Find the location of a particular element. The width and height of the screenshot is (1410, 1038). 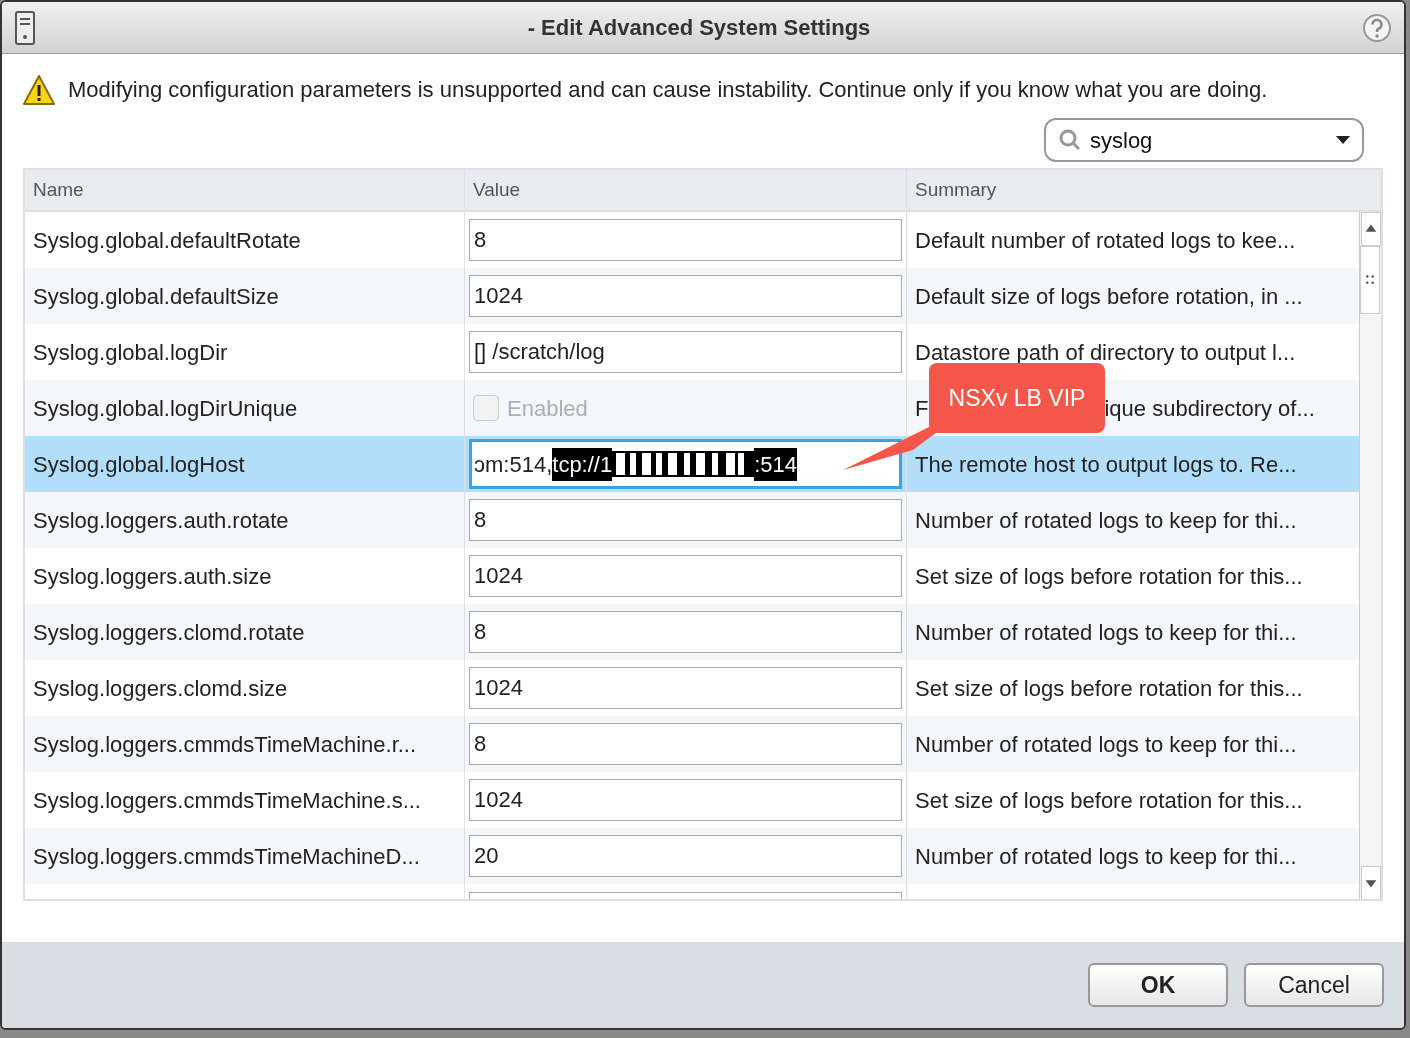

scroll-up-icon is located at coordinates (1370, 229).